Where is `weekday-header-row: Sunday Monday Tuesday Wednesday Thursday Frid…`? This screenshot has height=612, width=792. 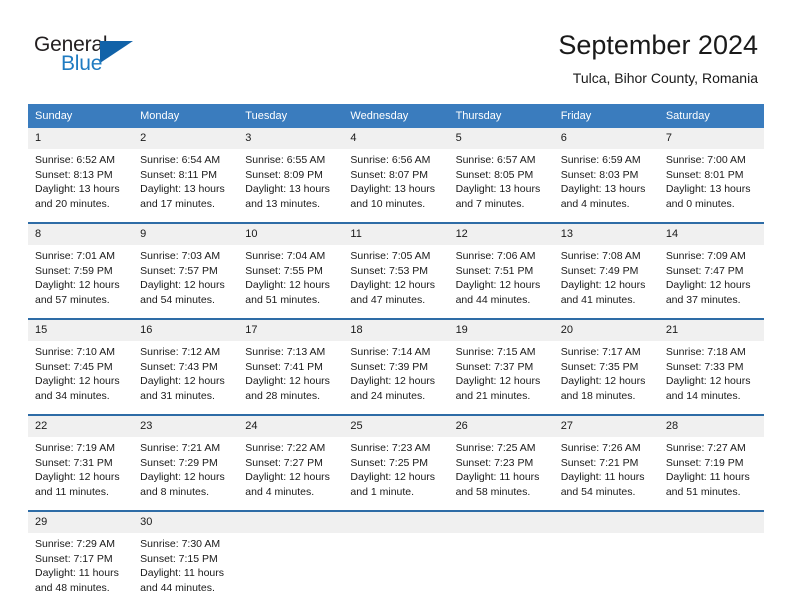 weekday-header-row: Sunday Monday Tuesday Wednesday Thursday Frid… is located at coordinates (396, 116).